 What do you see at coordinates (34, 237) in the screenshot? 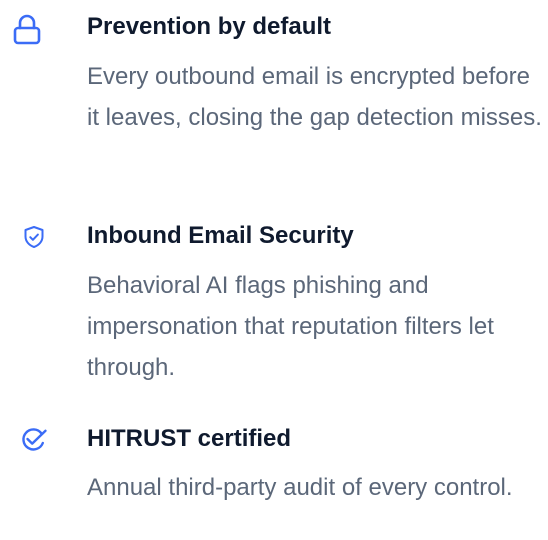
I see `shield-check-icon` at bounding box center [34, 237].